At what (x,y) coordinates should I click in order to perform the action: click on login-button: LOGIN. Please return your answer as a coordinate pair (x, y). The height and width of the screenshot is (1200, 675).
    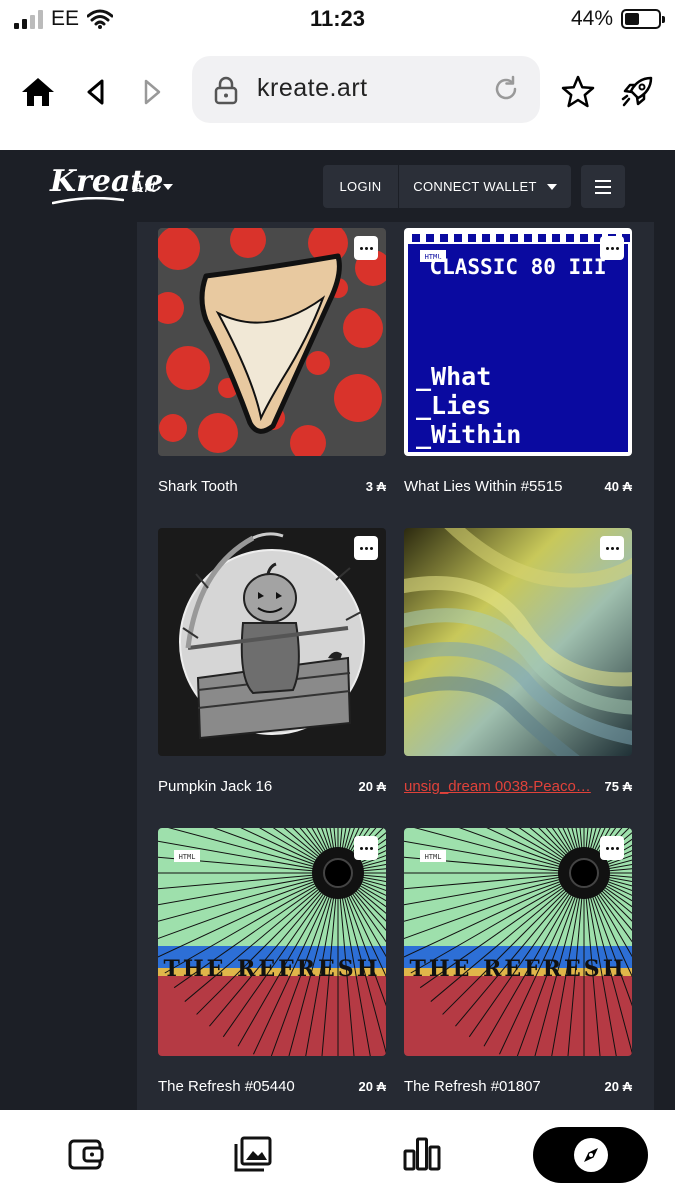
    Looking at the image, I should click on (361, 186).